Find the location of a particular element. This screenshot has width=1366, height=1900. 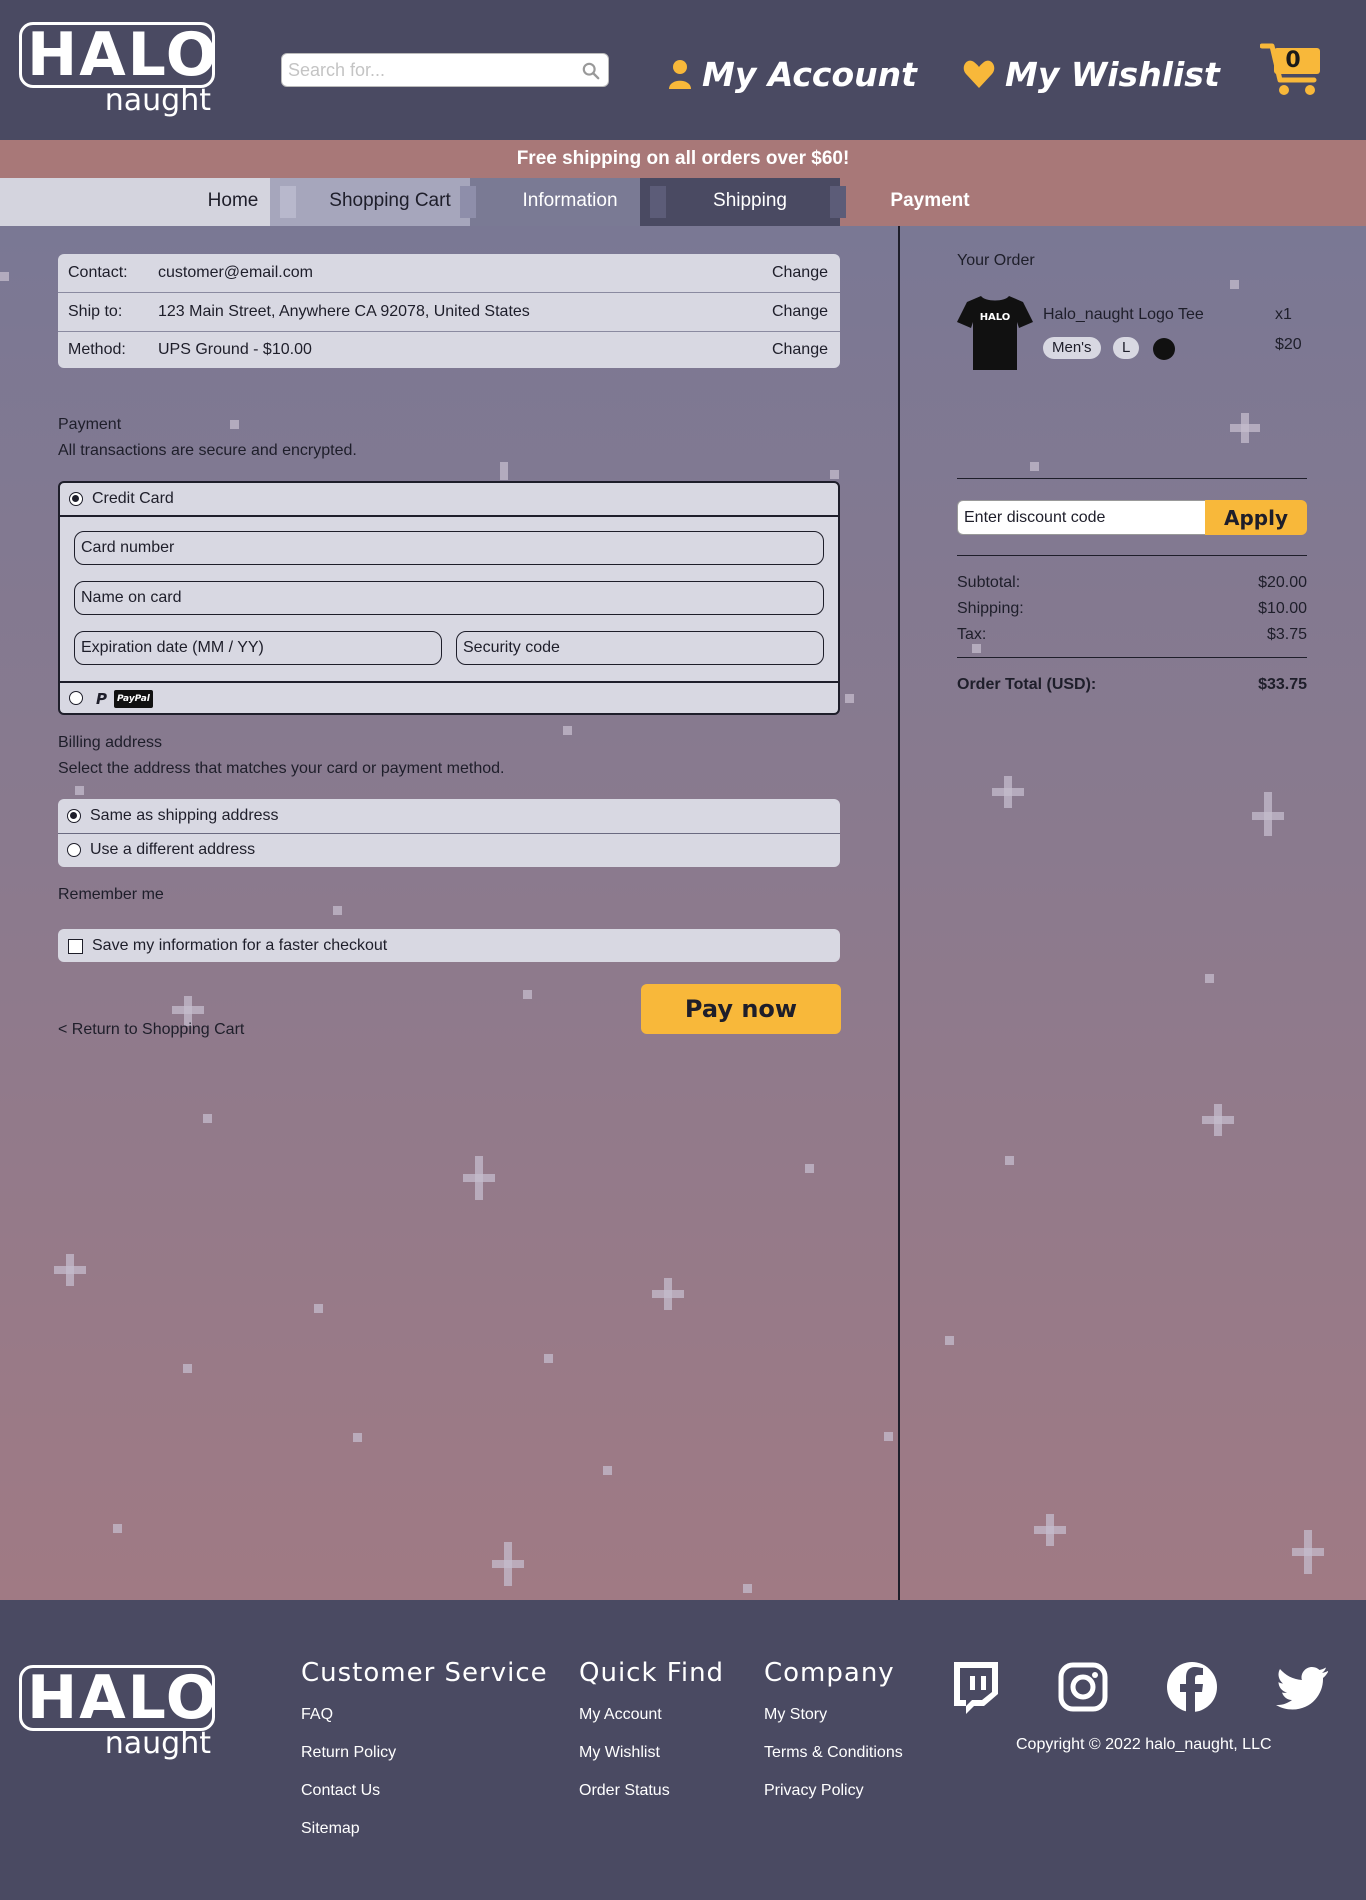

customer-service-heading: Customer Service is located at coordinates (424, 1673).